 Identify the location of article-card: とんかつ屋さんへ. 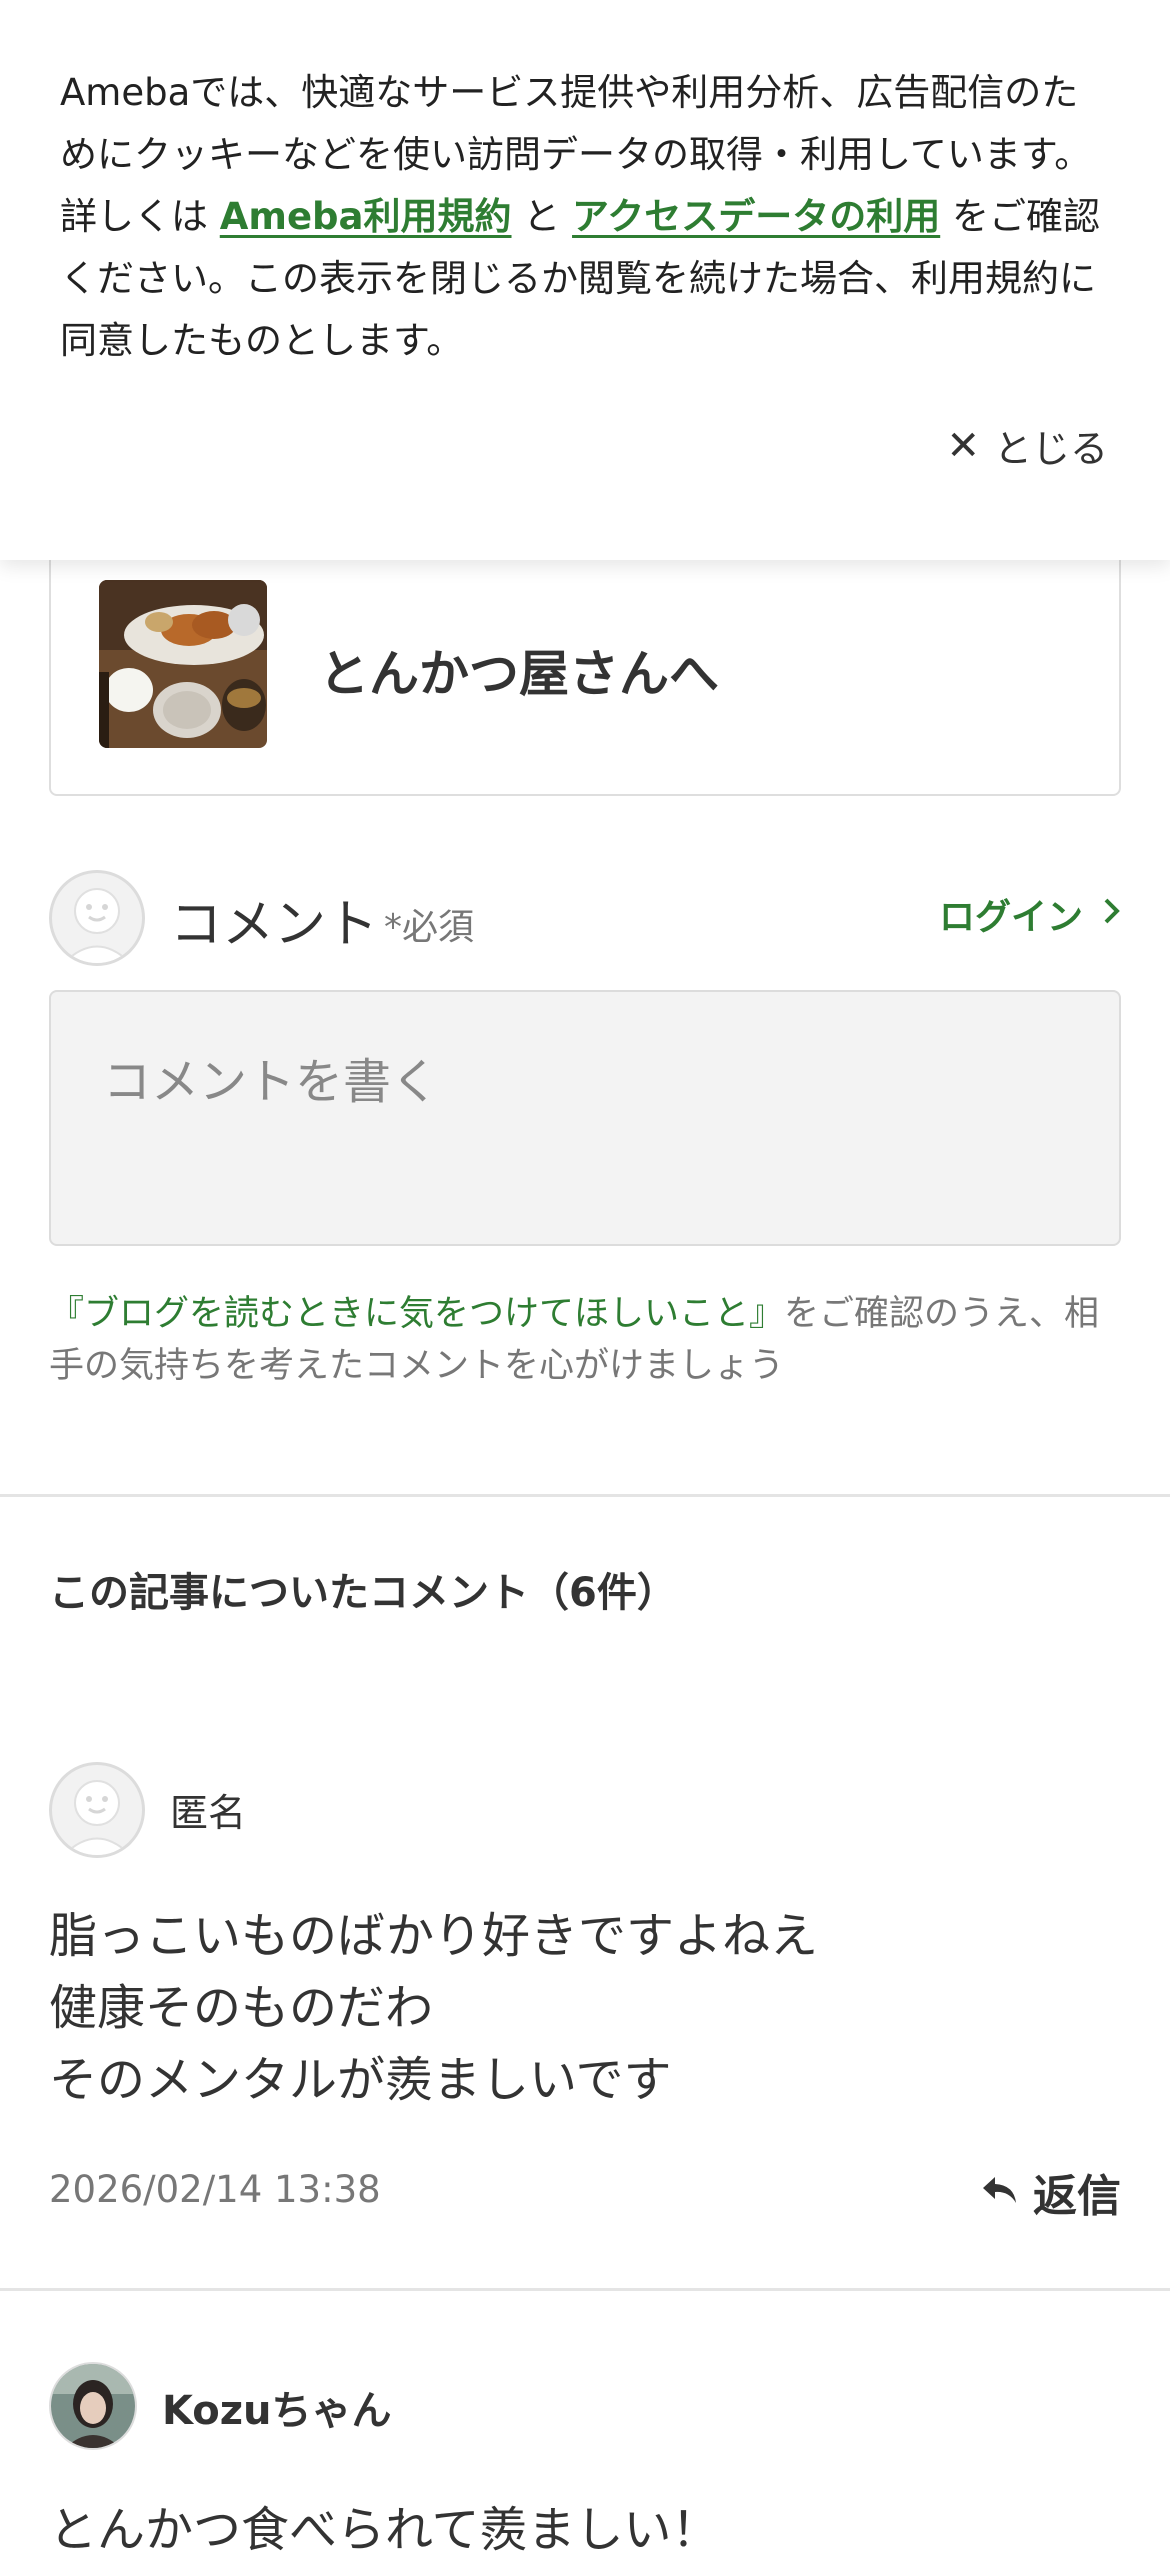
(585, 668).